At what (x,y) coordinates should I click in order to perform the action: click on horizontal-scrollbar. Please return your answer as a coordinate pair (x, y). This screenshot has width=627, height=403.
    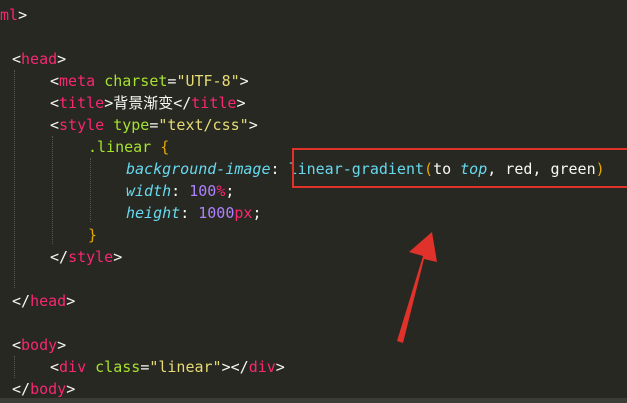
    Looking at the image, I should click on (313, 400).